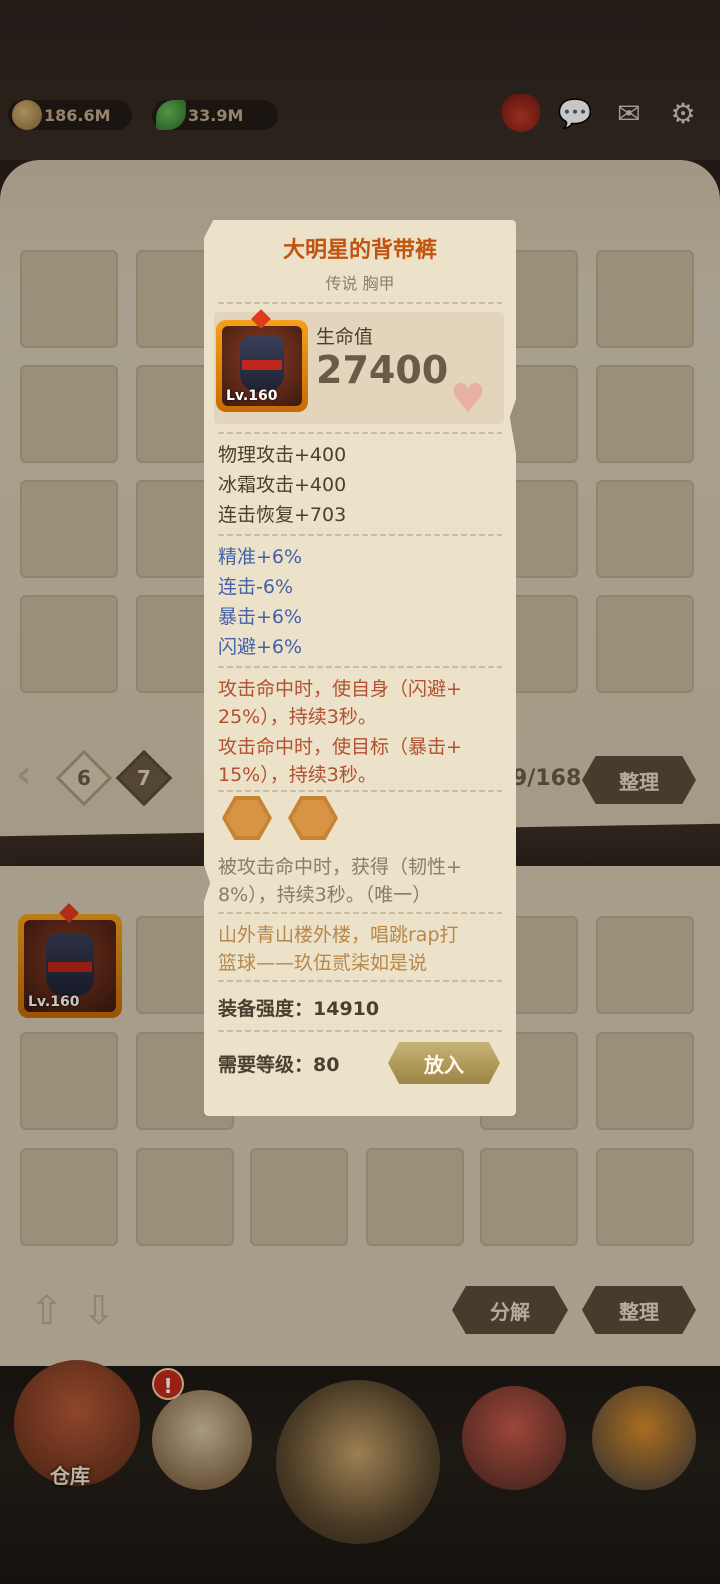  Describe the element at coordinates (297, 717) in the screenshot. I see `effect-text: 25%），持续3秒。` at that location.